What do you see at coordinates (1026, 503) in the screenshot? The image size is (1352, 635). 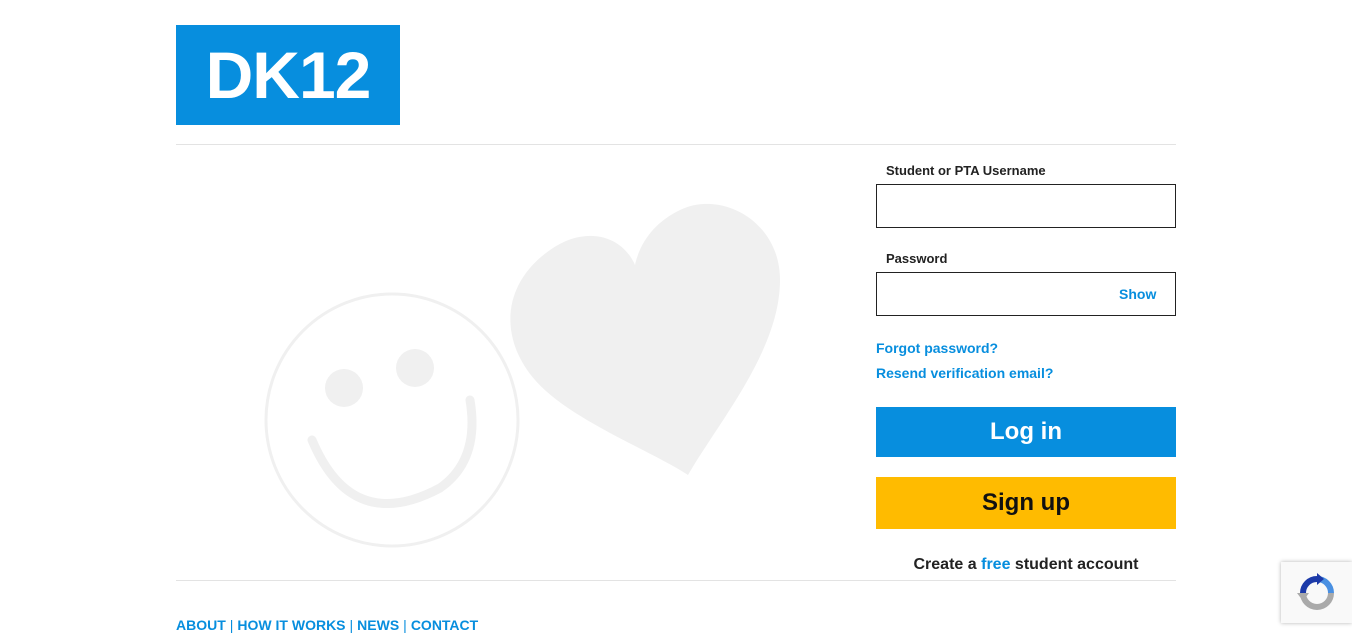 I see `signup-button: Sign up` at bounding box center [1026, 503].